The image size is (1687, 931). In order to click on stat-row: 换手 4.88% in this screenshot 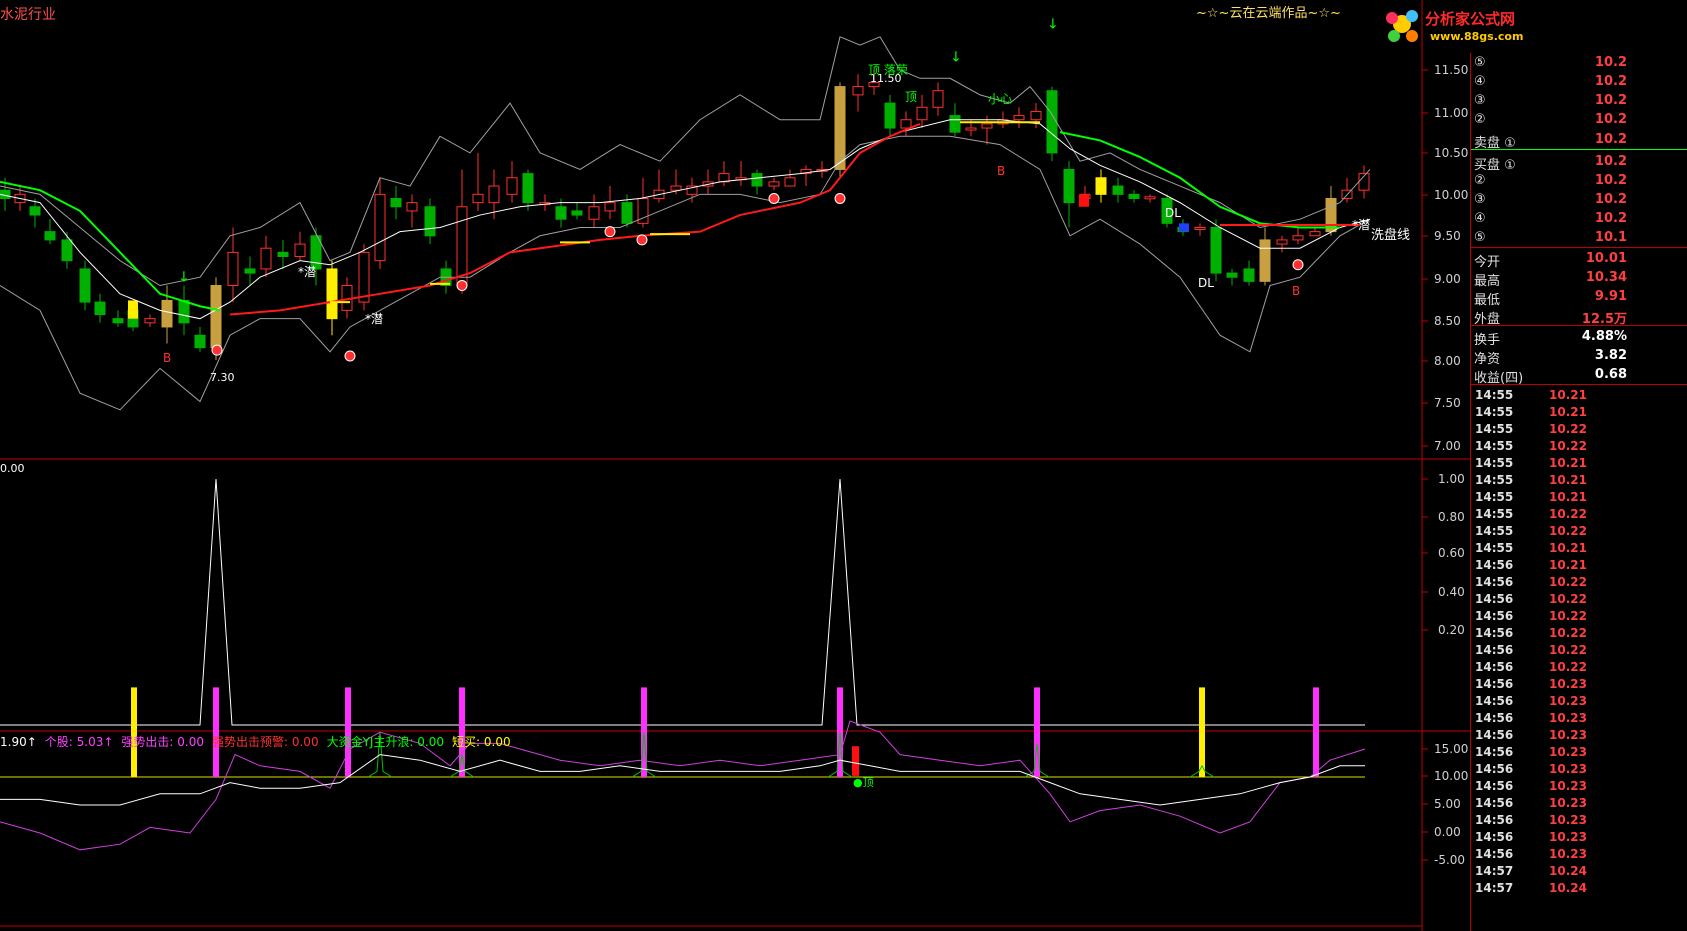, I will do `click(1579, 337)`.